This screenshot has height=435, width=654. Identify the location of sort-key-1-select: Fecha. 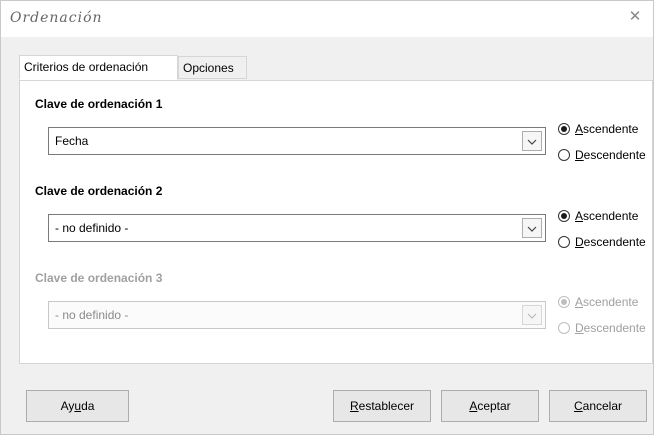
(297, 141).